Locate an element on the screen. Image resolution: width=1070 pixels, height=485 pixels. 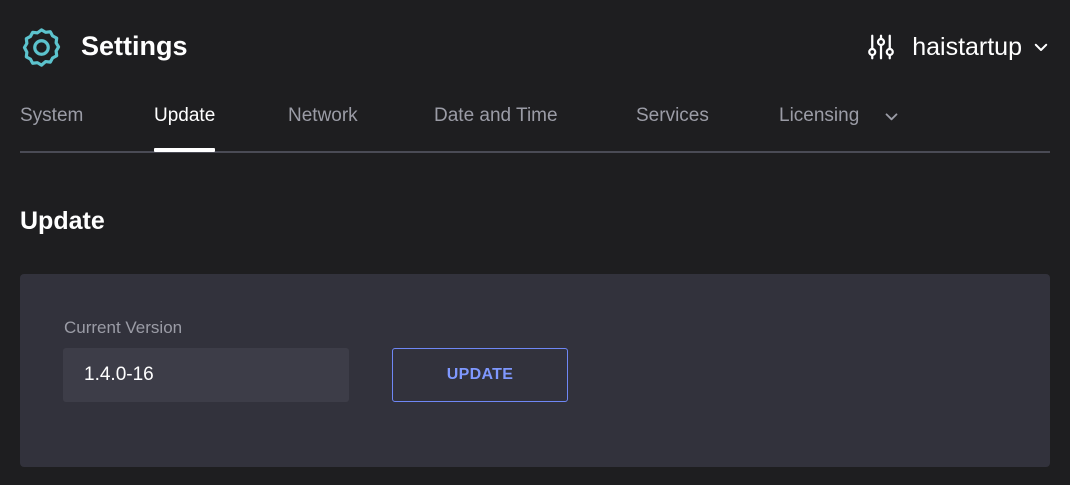
page-title: Settings is located at coordinates (134, 46).